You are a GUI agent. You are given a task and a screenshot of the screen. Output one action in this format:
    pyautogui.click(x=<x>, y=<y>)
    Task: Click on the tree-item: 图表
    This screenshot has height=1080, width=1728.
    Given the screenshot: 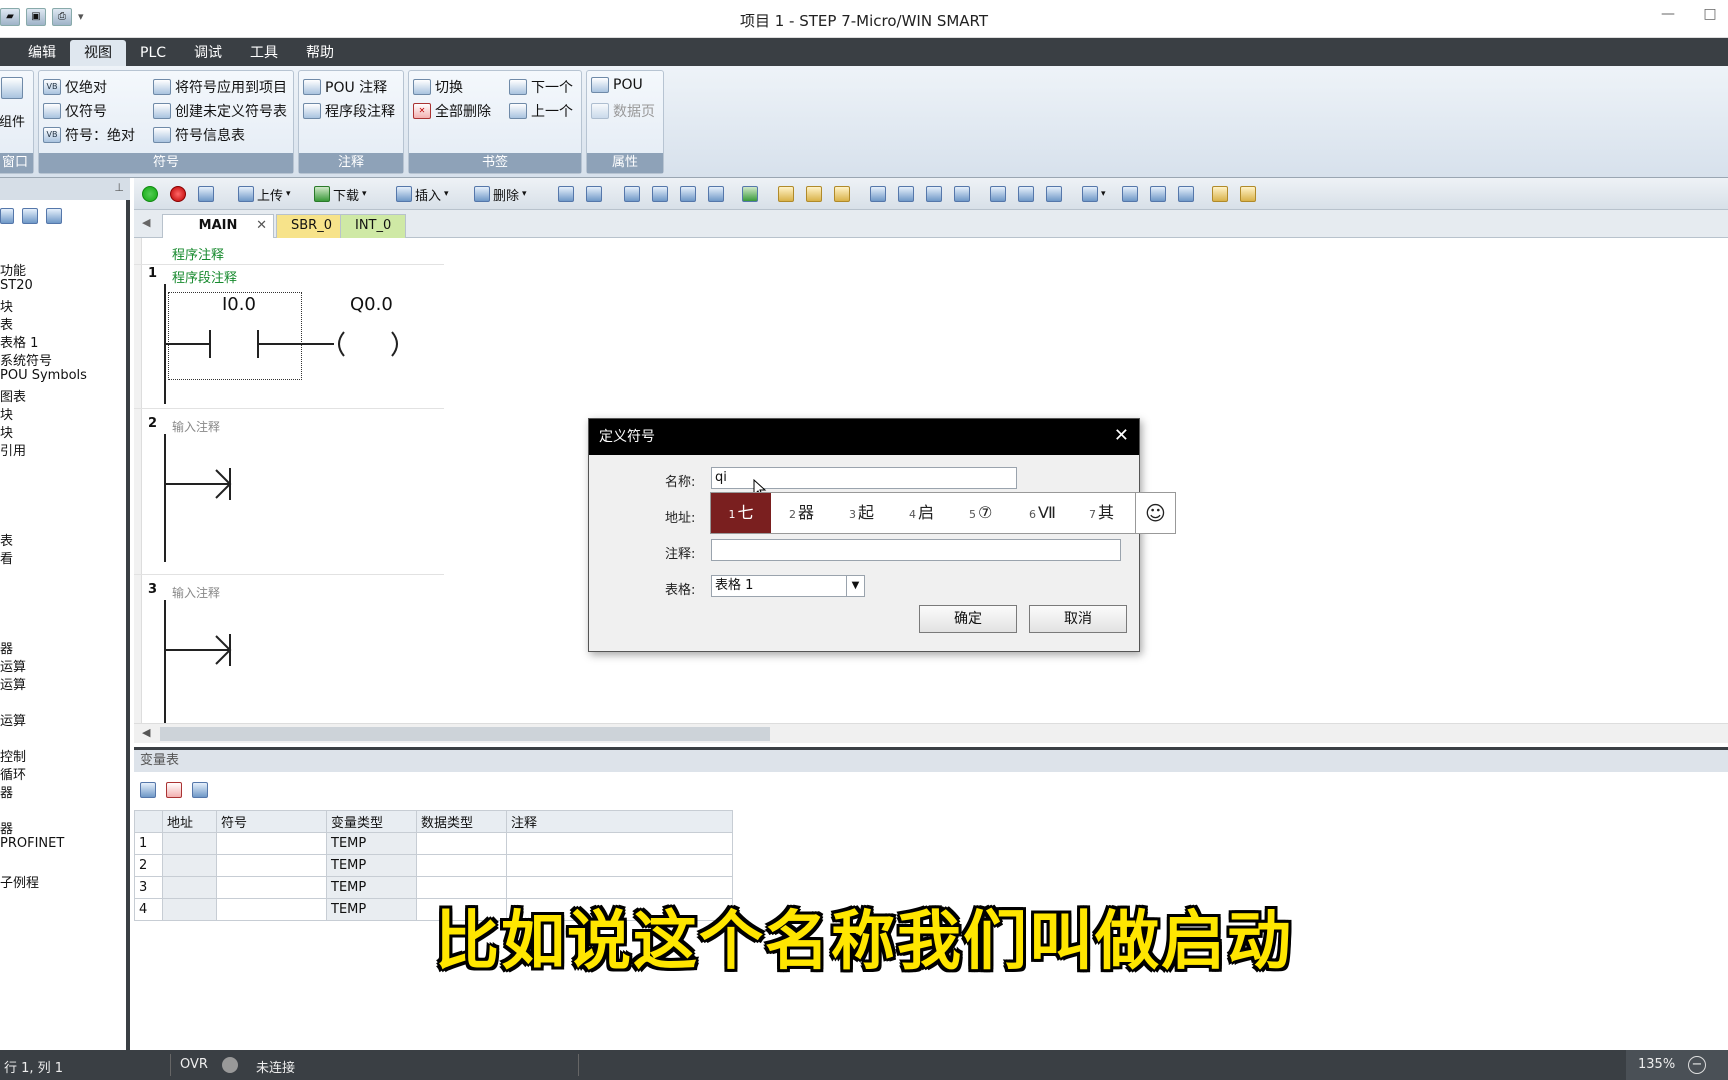 What is the action you would take?
    pyautogui.click(x=13, y=395)
    